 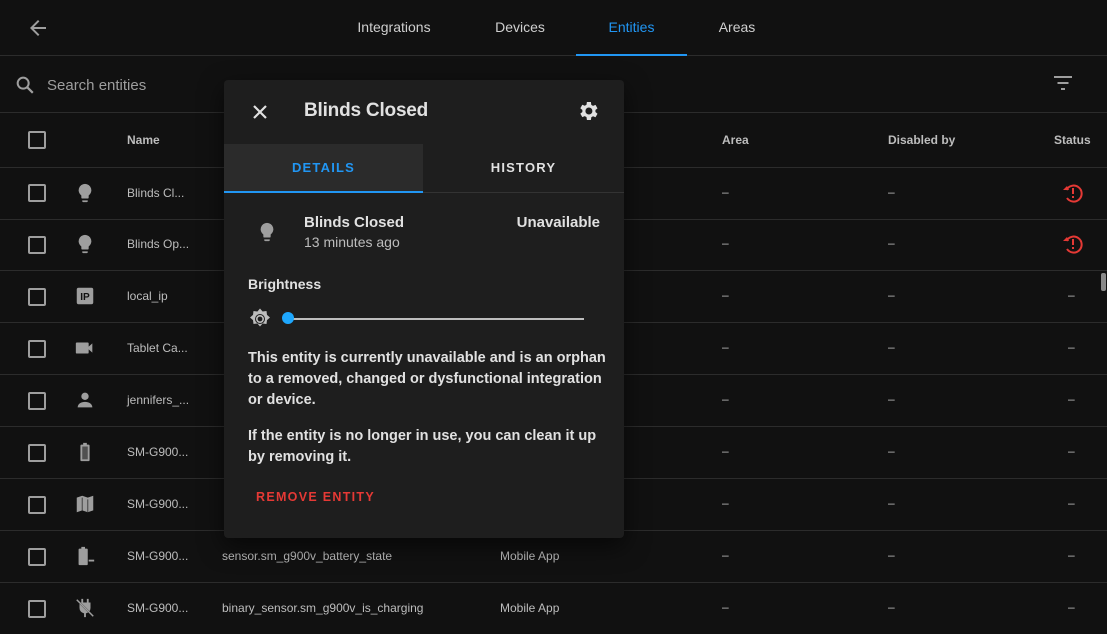 I want to click on battery-icon, so click(x=85, y=452).